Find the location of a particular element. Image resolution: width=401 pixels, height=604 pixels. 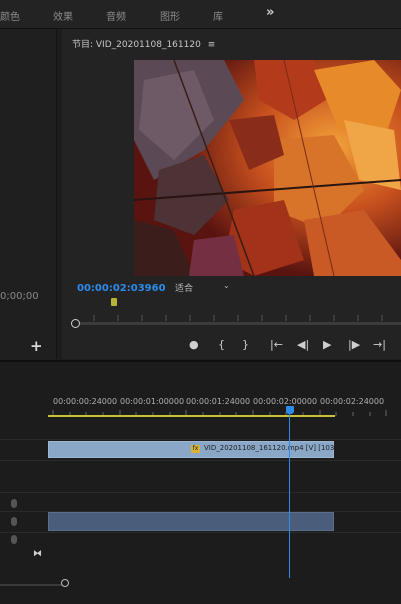

ruler-label: 00:00:01:00000 is located at coordinates (152, 401).